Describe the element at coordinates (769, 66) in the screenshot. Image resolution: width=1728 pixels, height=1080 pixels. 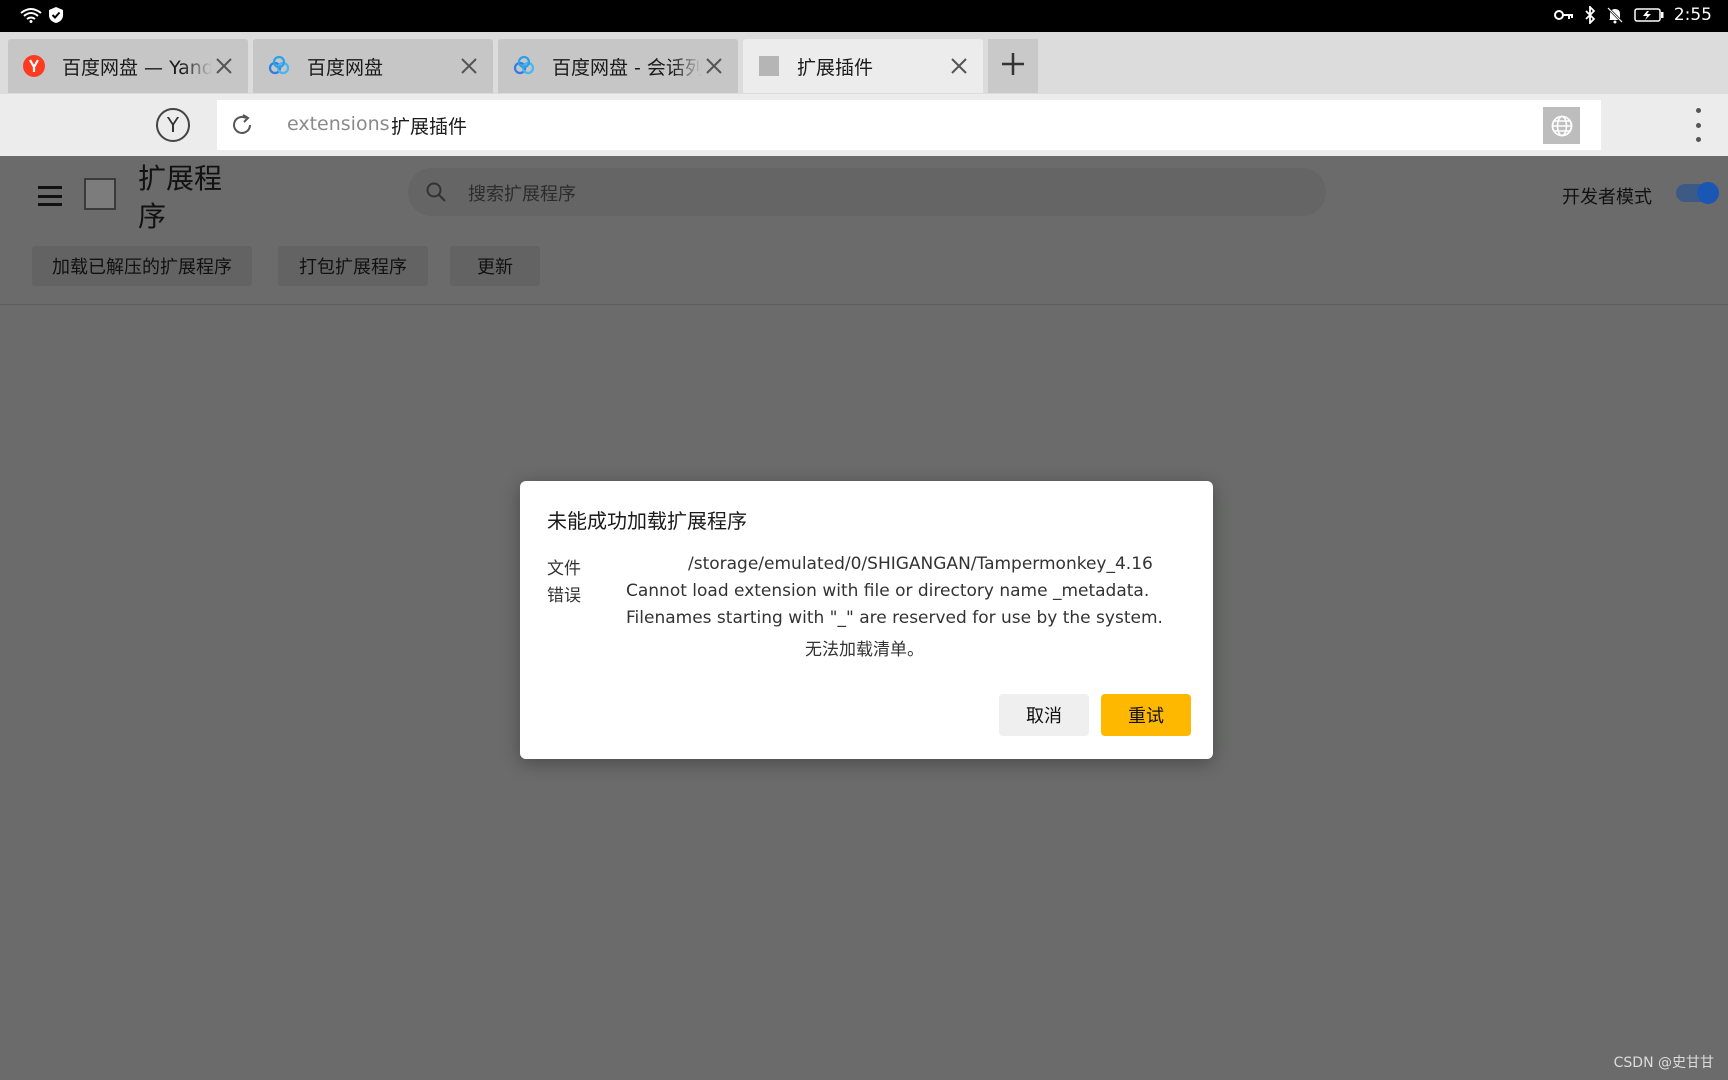
I see `generic-page-icon` at that location.